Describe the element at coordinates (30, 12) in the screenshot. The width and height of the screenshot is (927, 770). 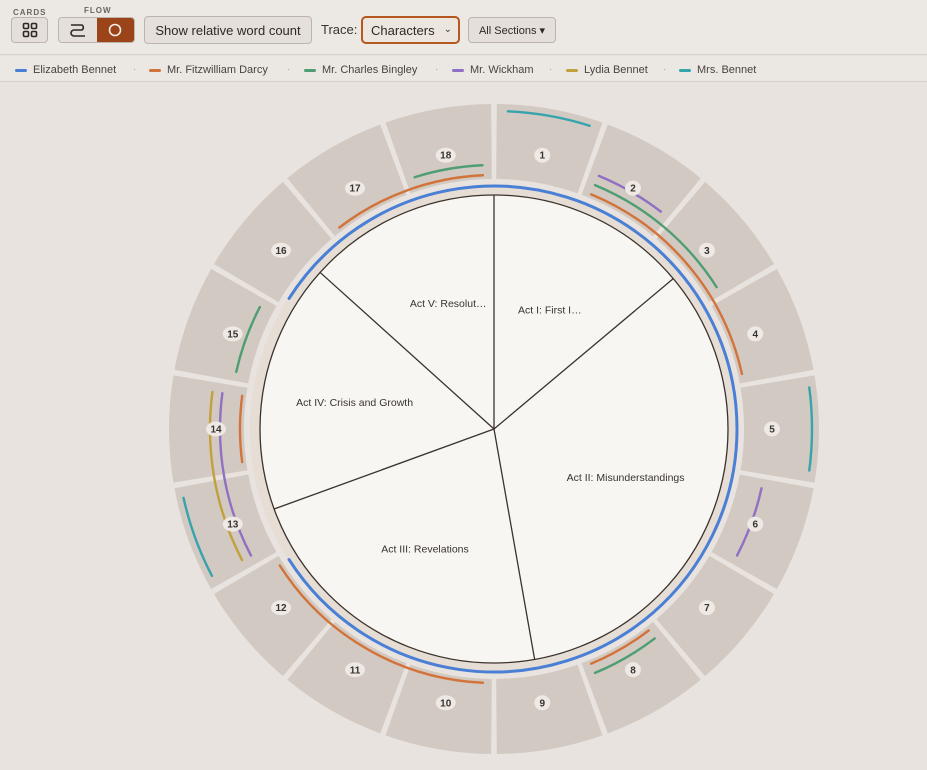
I see `cards-group-label: CARDS` at that location.